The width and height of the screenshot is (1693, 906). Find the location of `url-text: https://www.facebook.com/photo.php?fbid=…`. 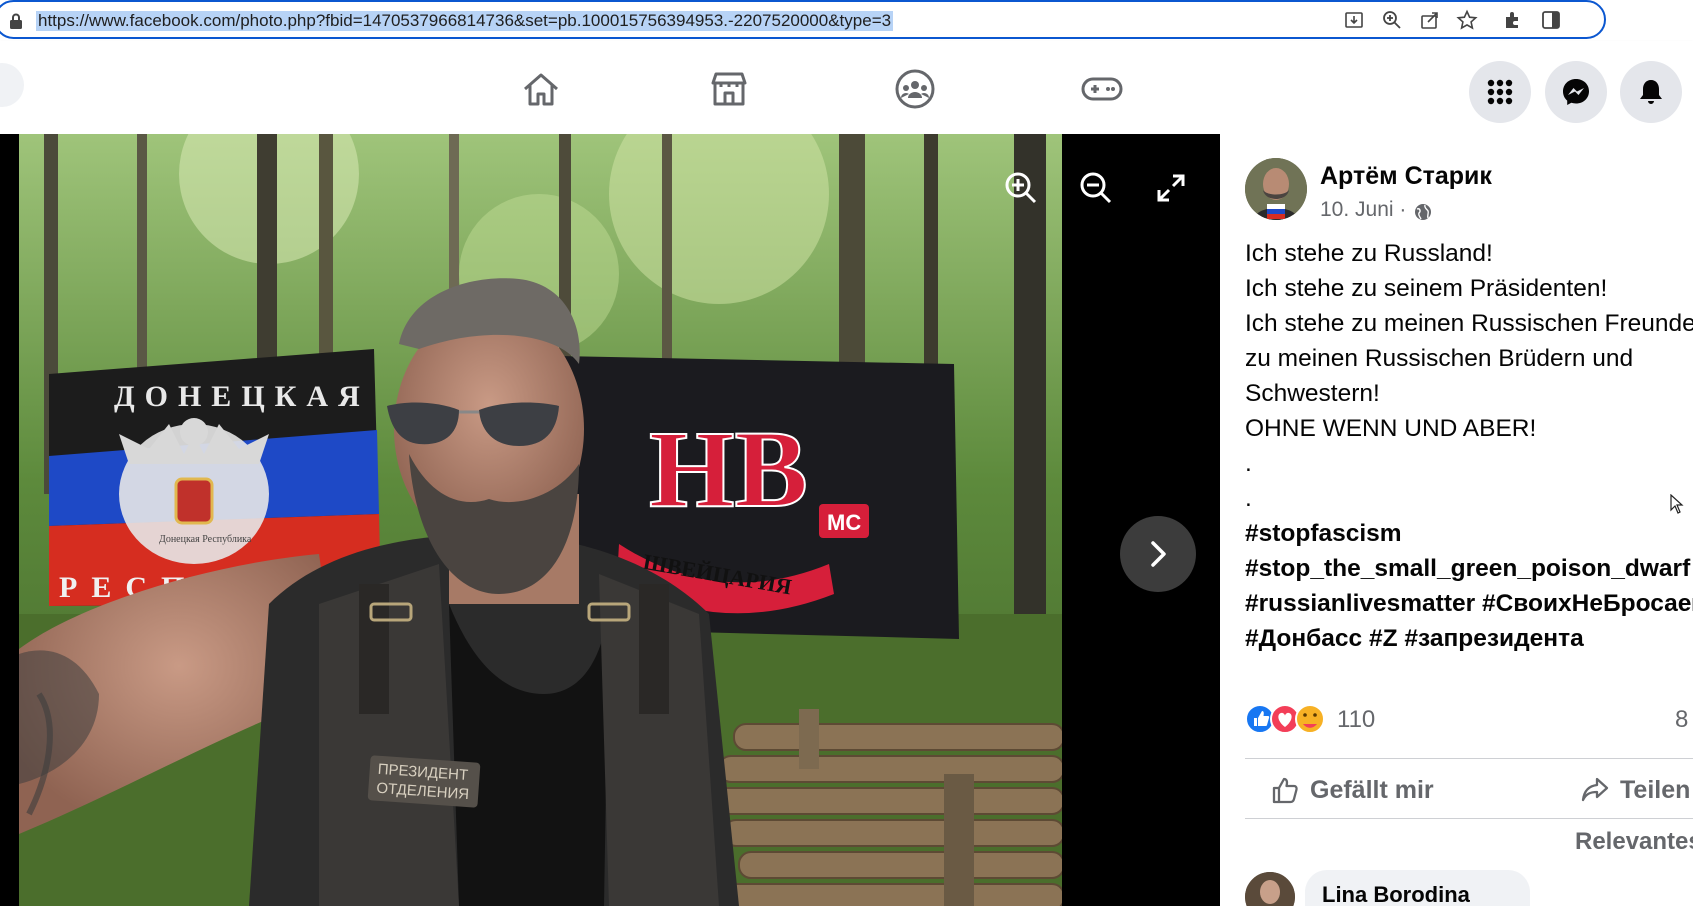

url-text: https://www.facebook.com/photo.php?fbid=… is located at coordinates (465, 21).